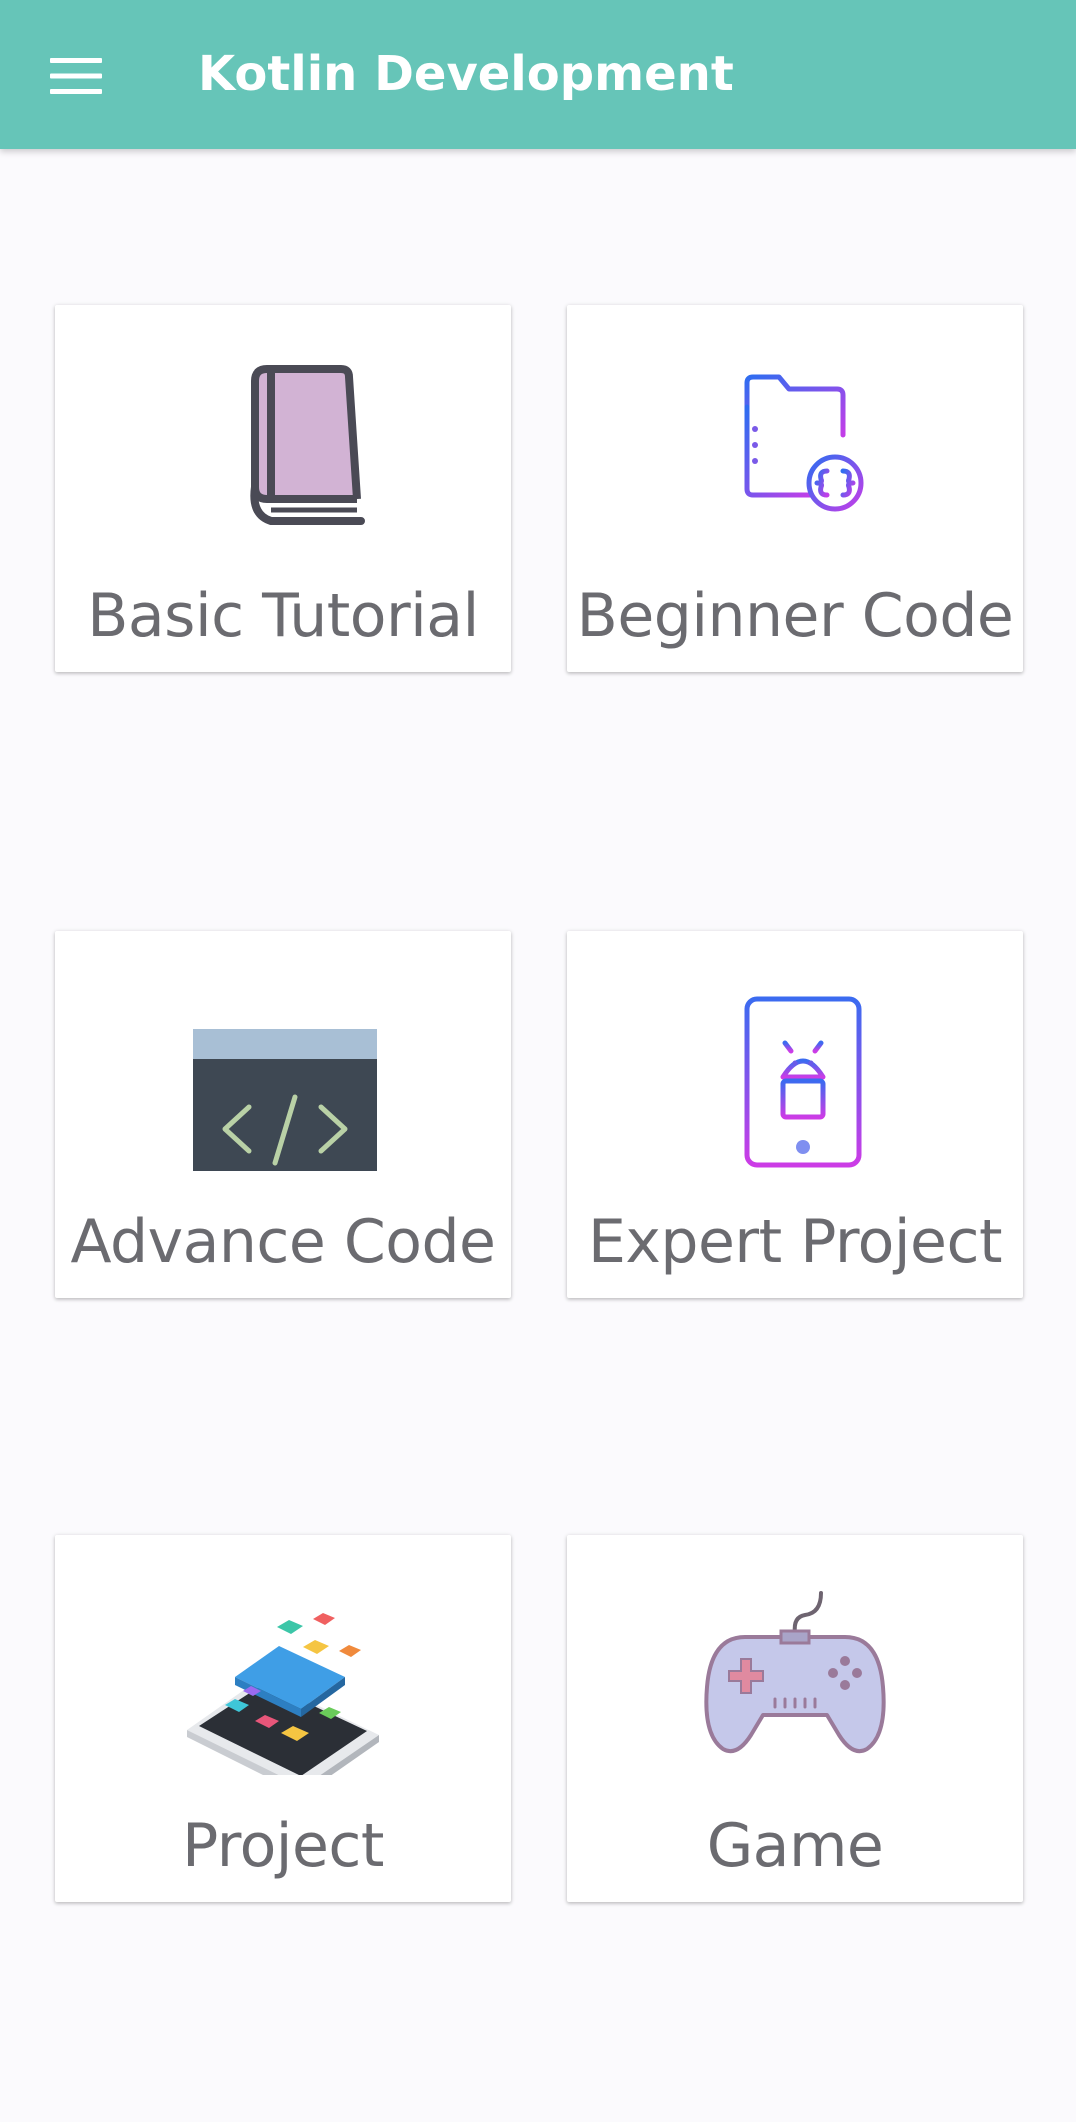 This screenshot has height=2122, width=1076. What do you see at coordinates (283, 1846) in the screenshot?
I see `card-label: Project` at bounding box center [283, 1846].